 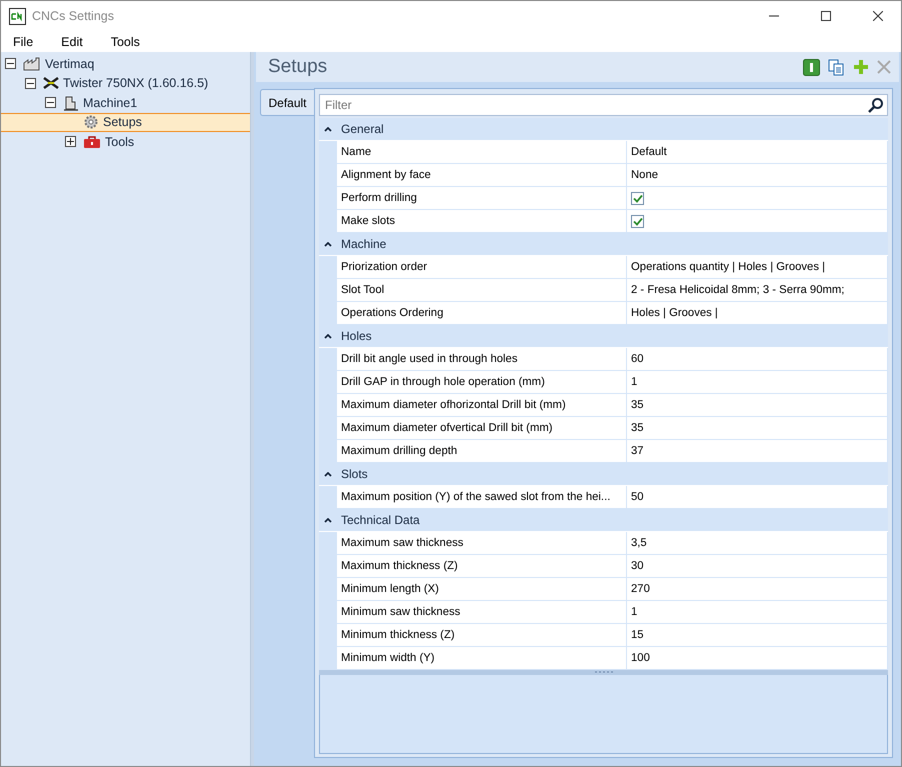 I want to click on menu-item: Edit, so click(x=72, y=41).